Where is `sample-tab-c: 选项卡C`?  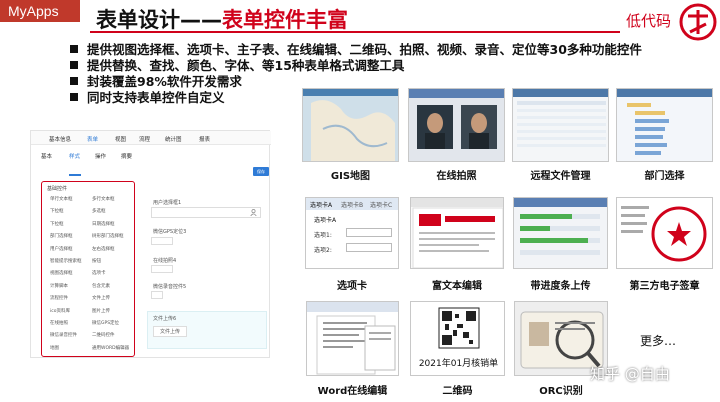 sample-tab-c: 选项卡C is located at coordinates (381, 205).